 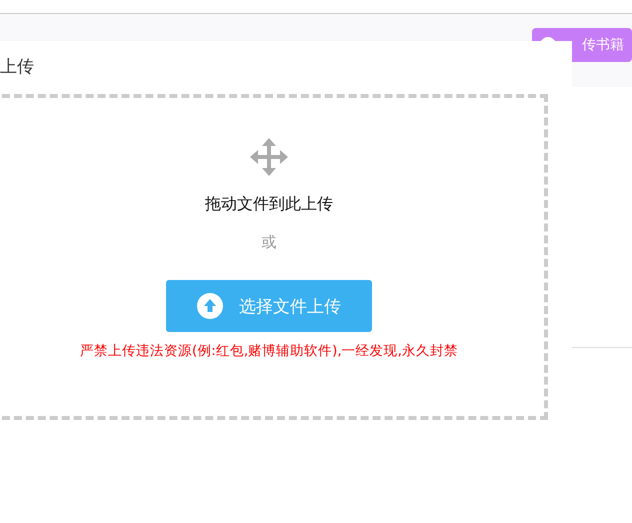 I want to click on warning-text: 严禁上传违法资源(例:红包,赌博辅助软件),一经发现,永久封禁, so click(x=269, y=351).